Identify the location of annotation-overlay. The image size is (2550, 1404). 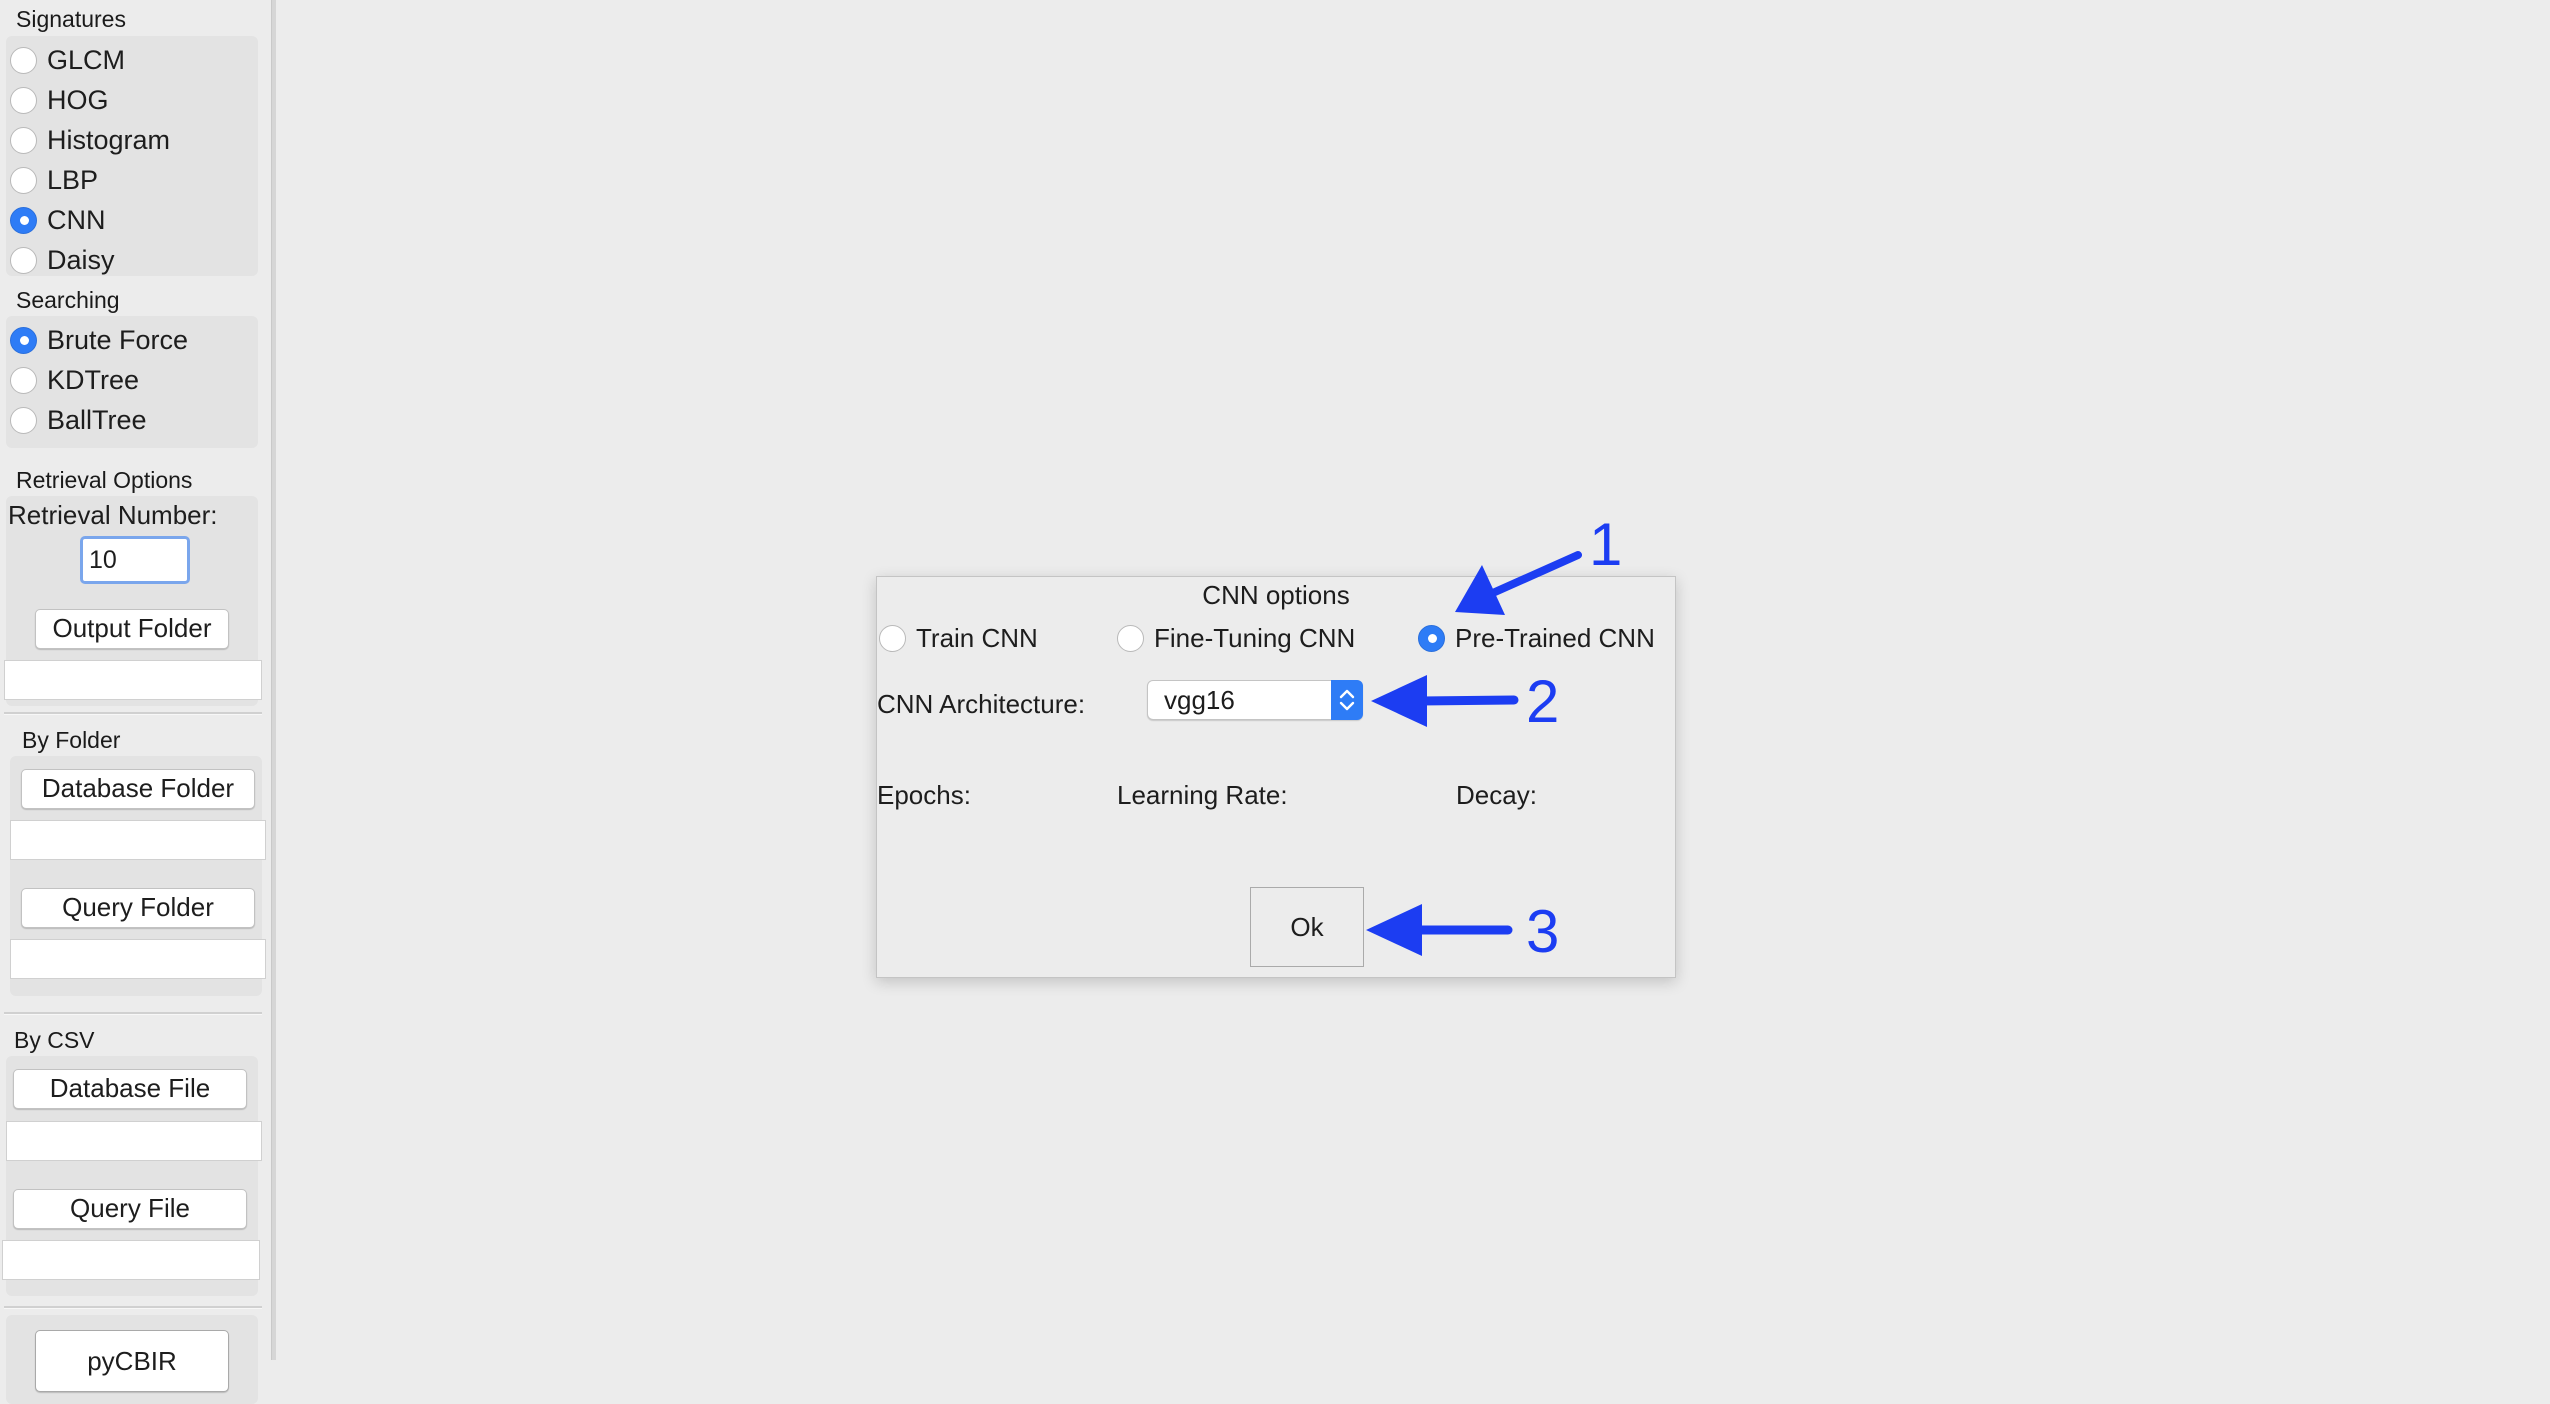
(1474, 753).